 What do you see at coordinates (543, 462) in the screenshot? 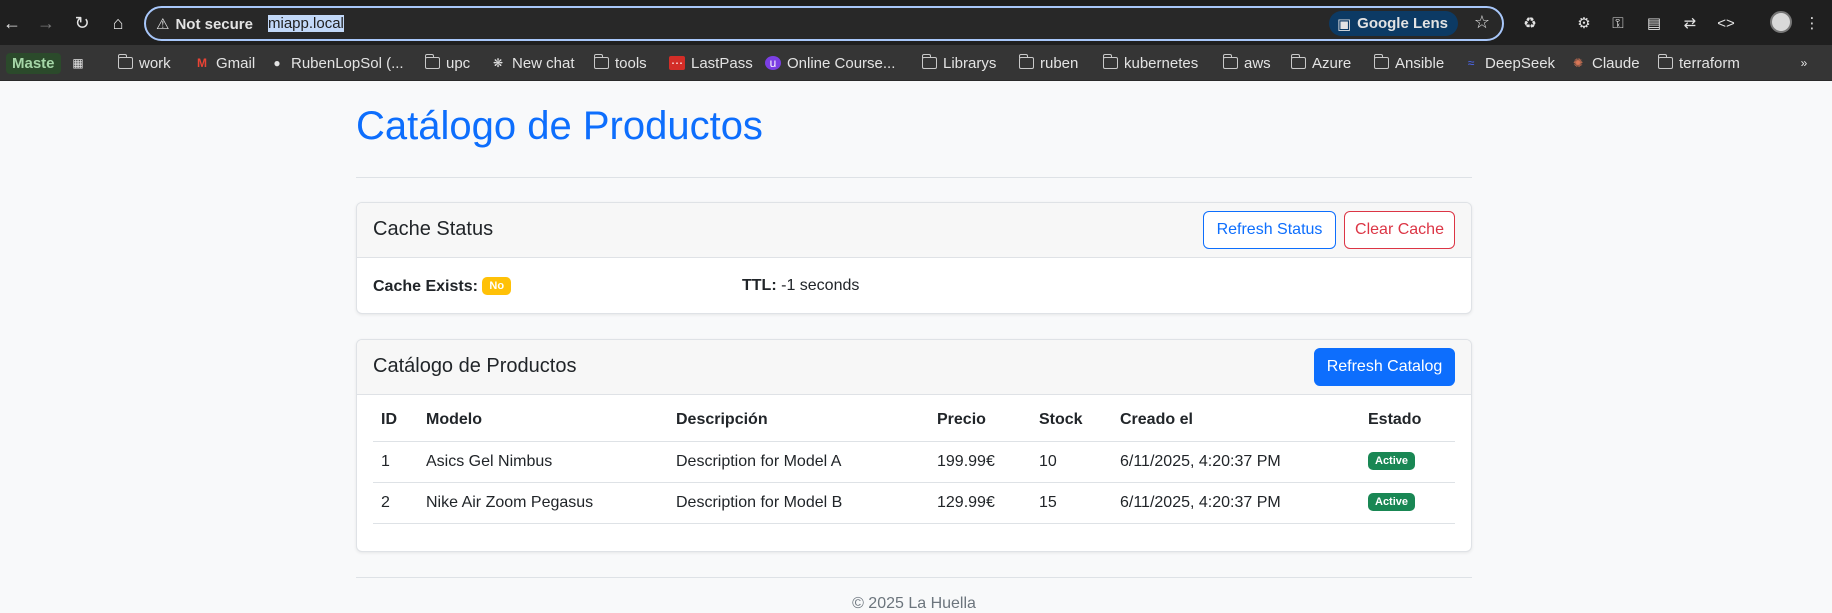
I see `cell-modelo: Asics Gel Nimbus` at bounding box center [543, 462].